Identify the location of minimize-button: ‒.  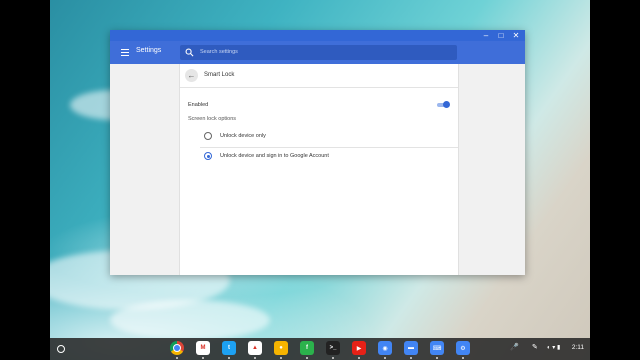
(486, 35).